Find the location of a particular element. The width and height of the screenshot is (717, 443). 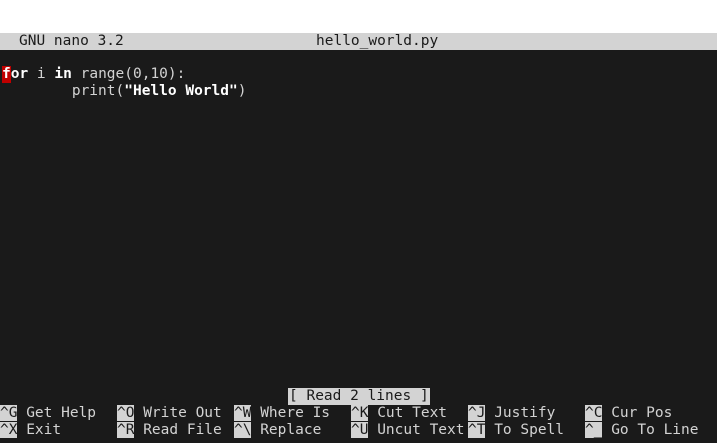

shortcut-get-help: ^G Get Help is located at coordinates (48, 413).